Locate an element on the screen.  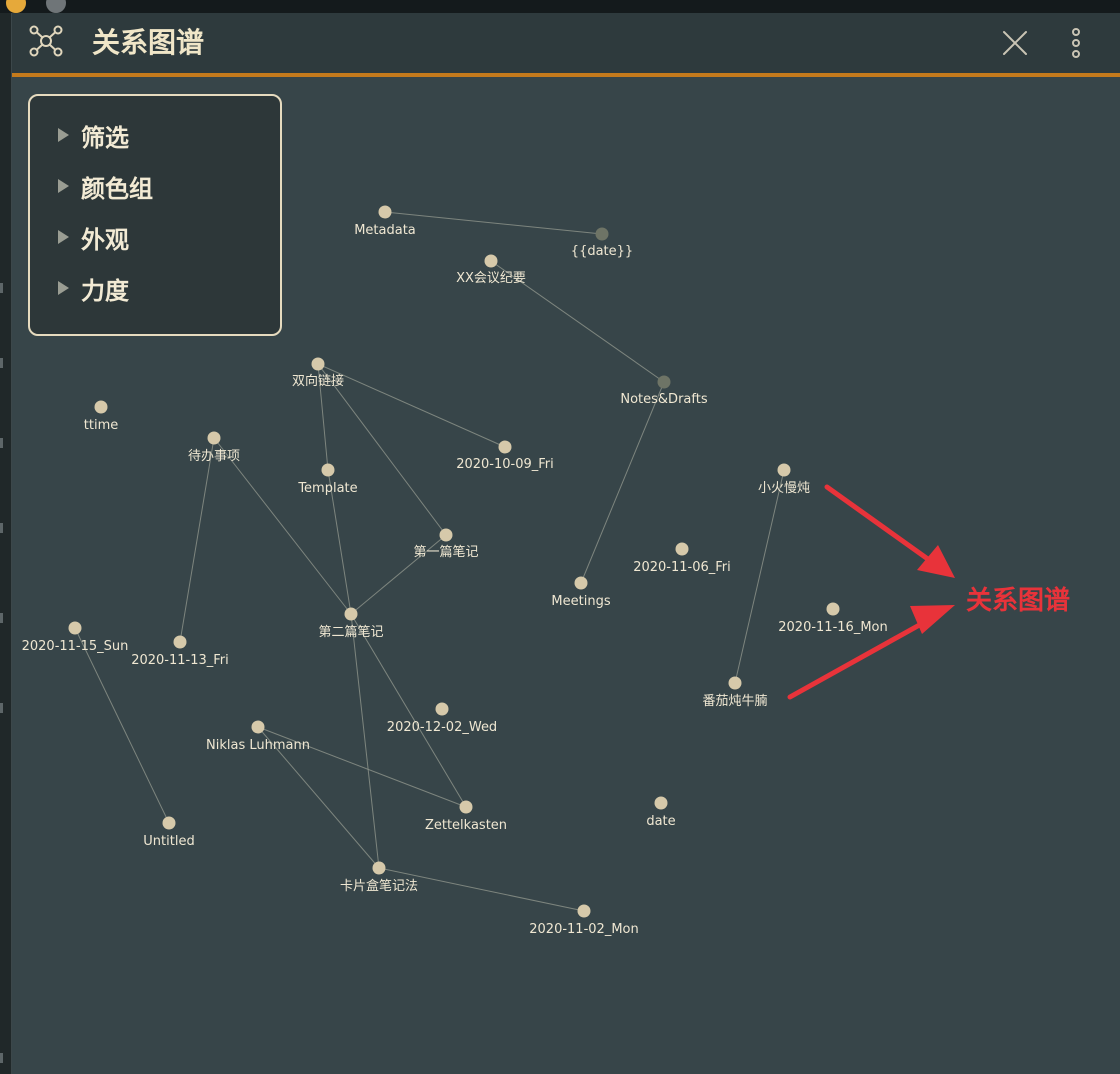
graph-node-label: {{date}} is located at coordinates (602, 251).